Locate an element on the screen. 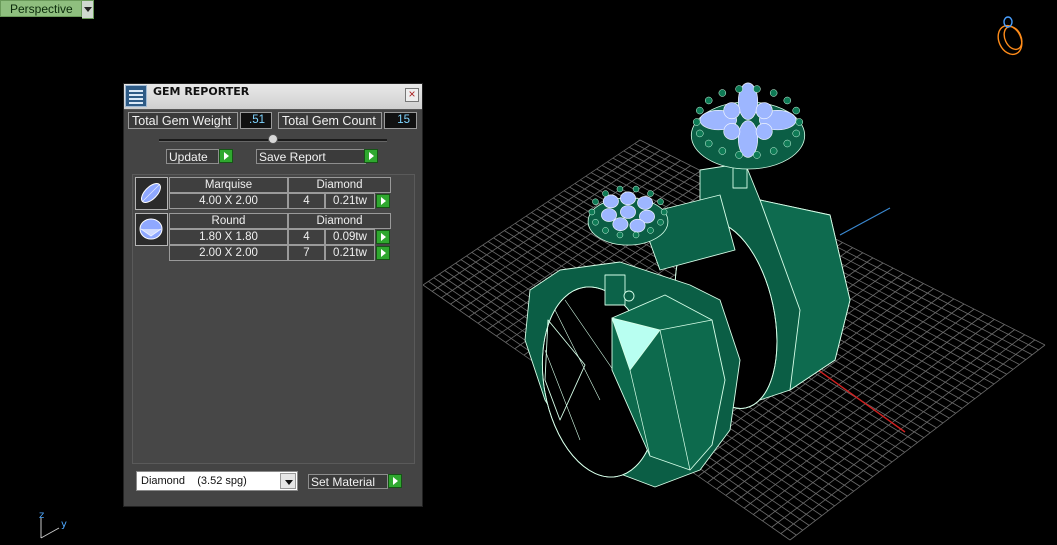  viewport-menu-dropdown-icon is located at coordinates (87, 9).